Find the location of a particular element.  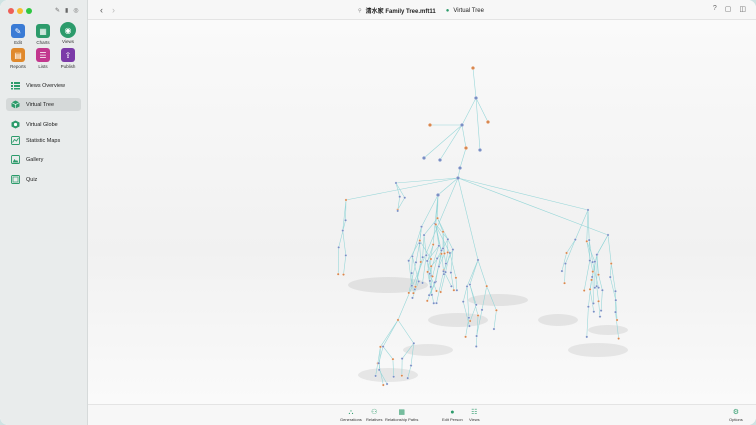

minimize-window-button is located at coordinates (20, 11).